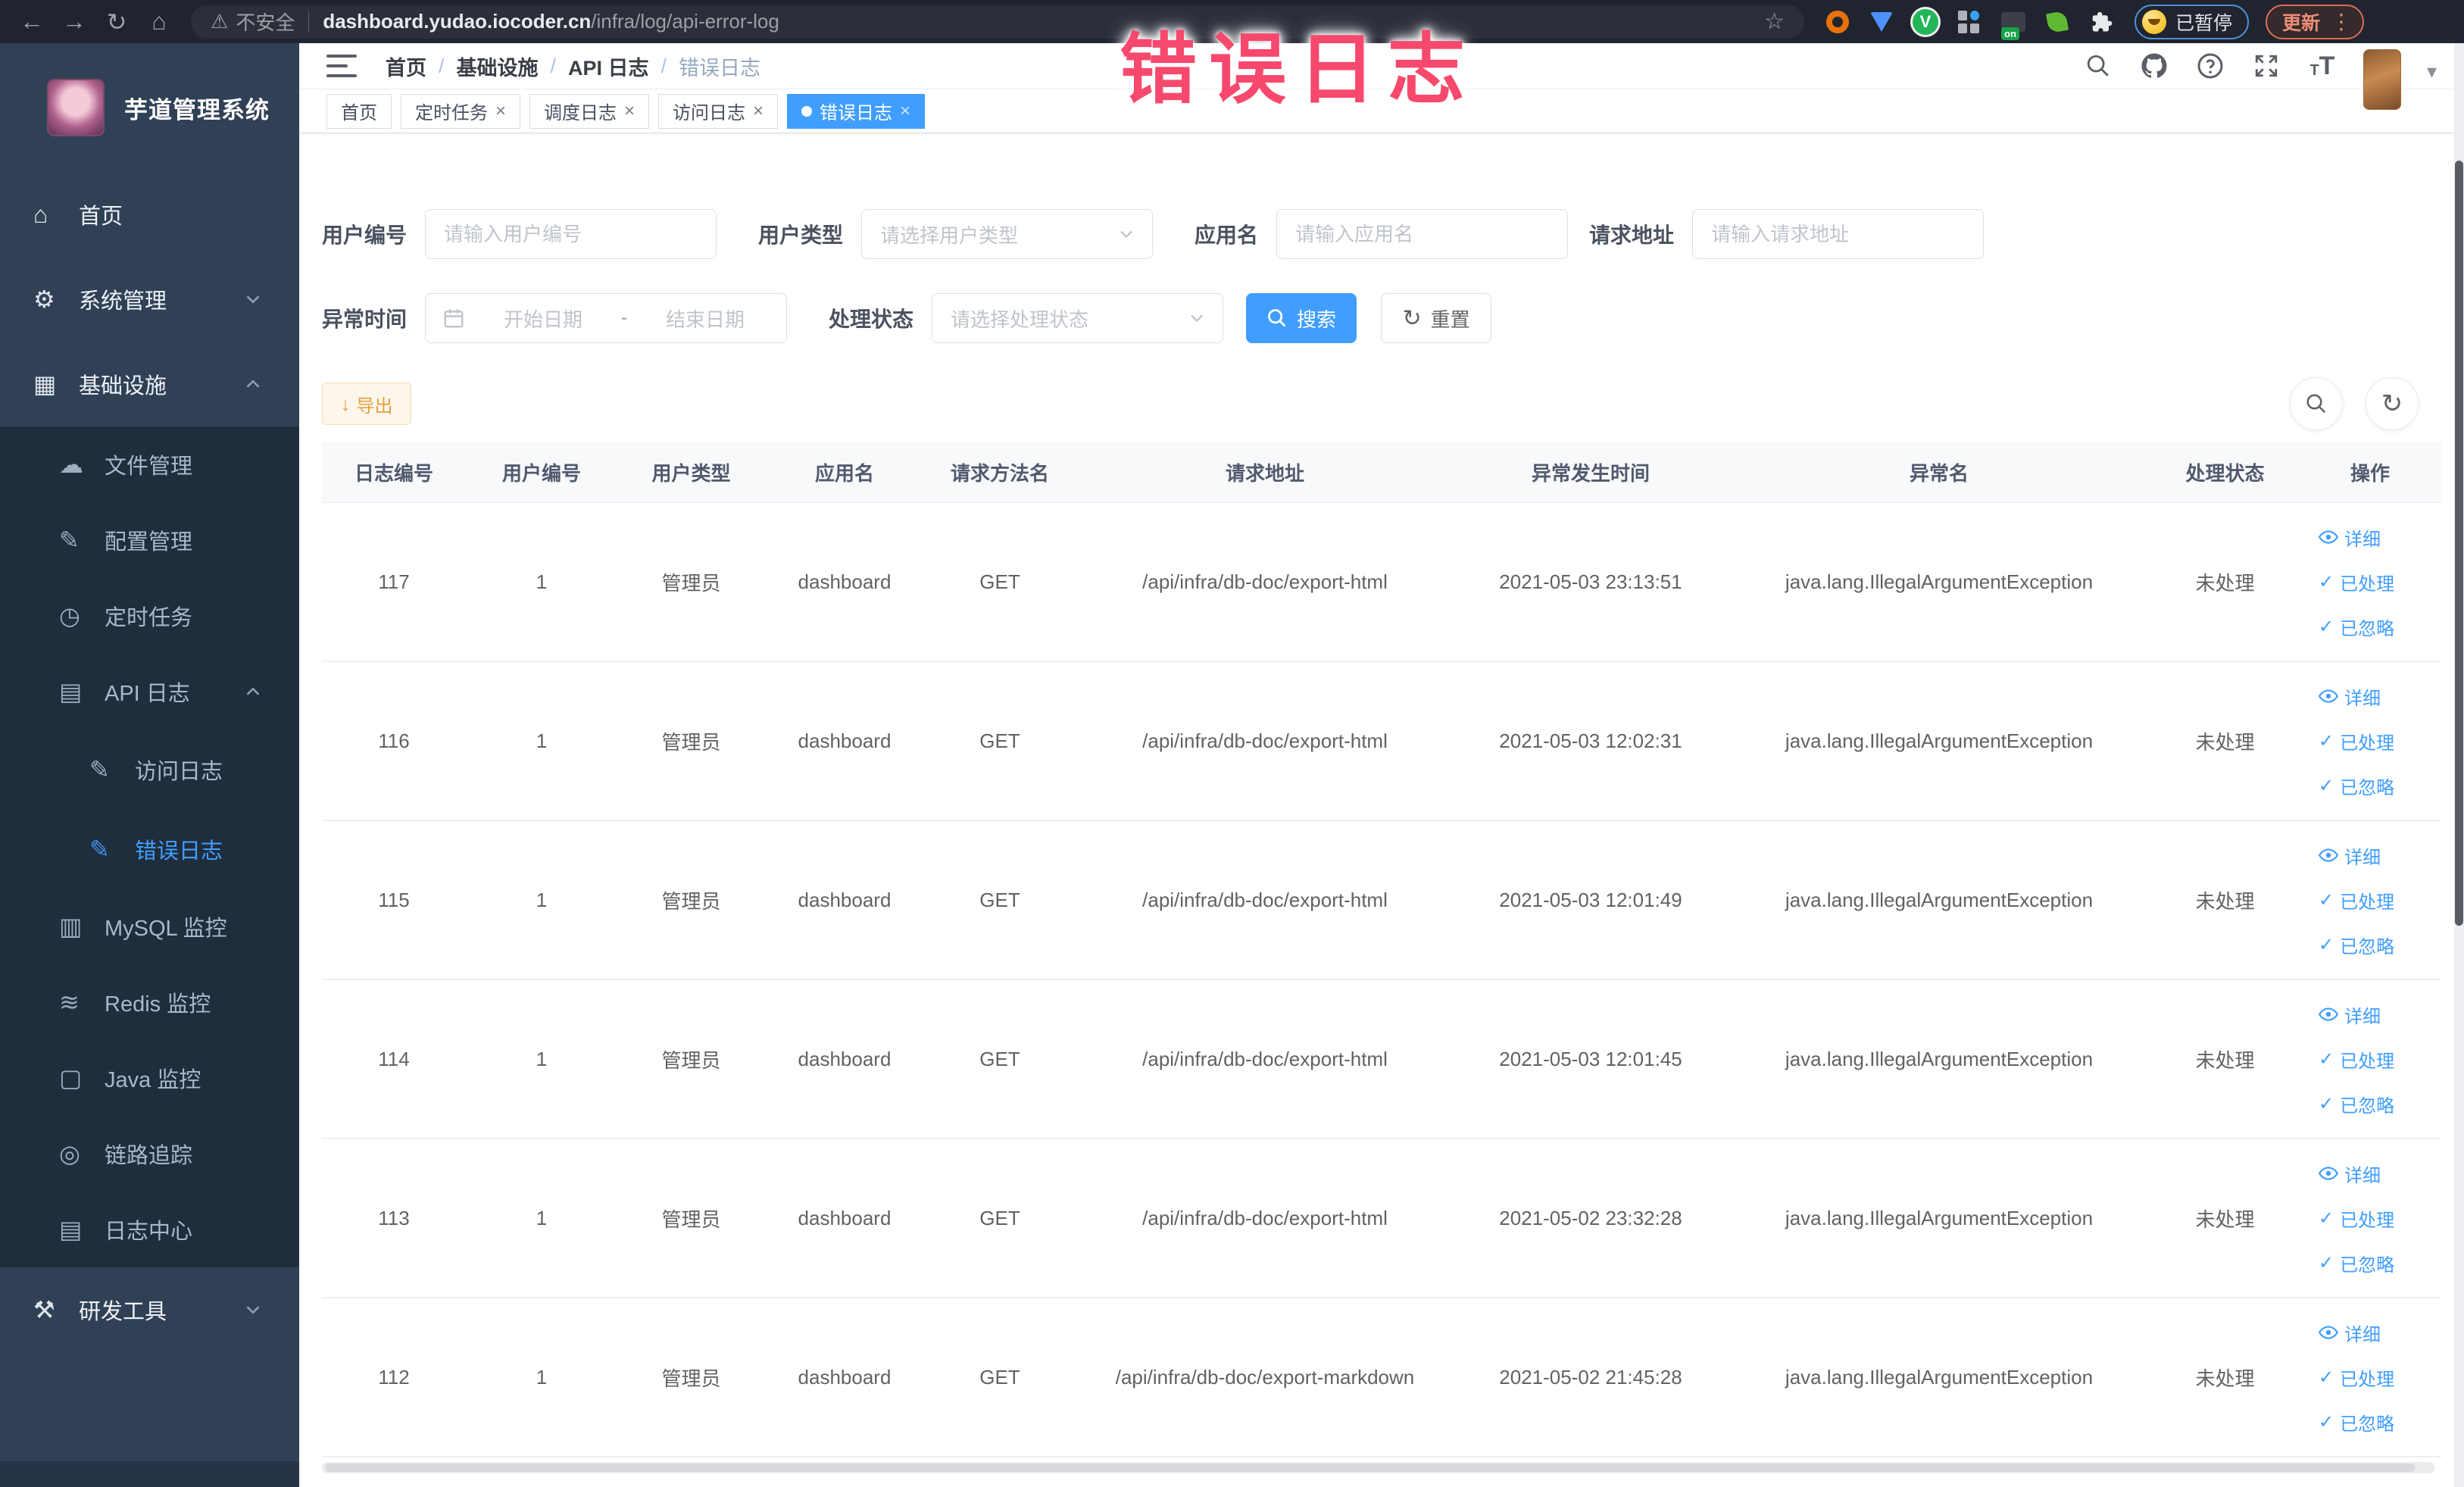 This screenshot has height=1487, width=2464. I want to click on column-header: 请求方法名, so click(999, 473).